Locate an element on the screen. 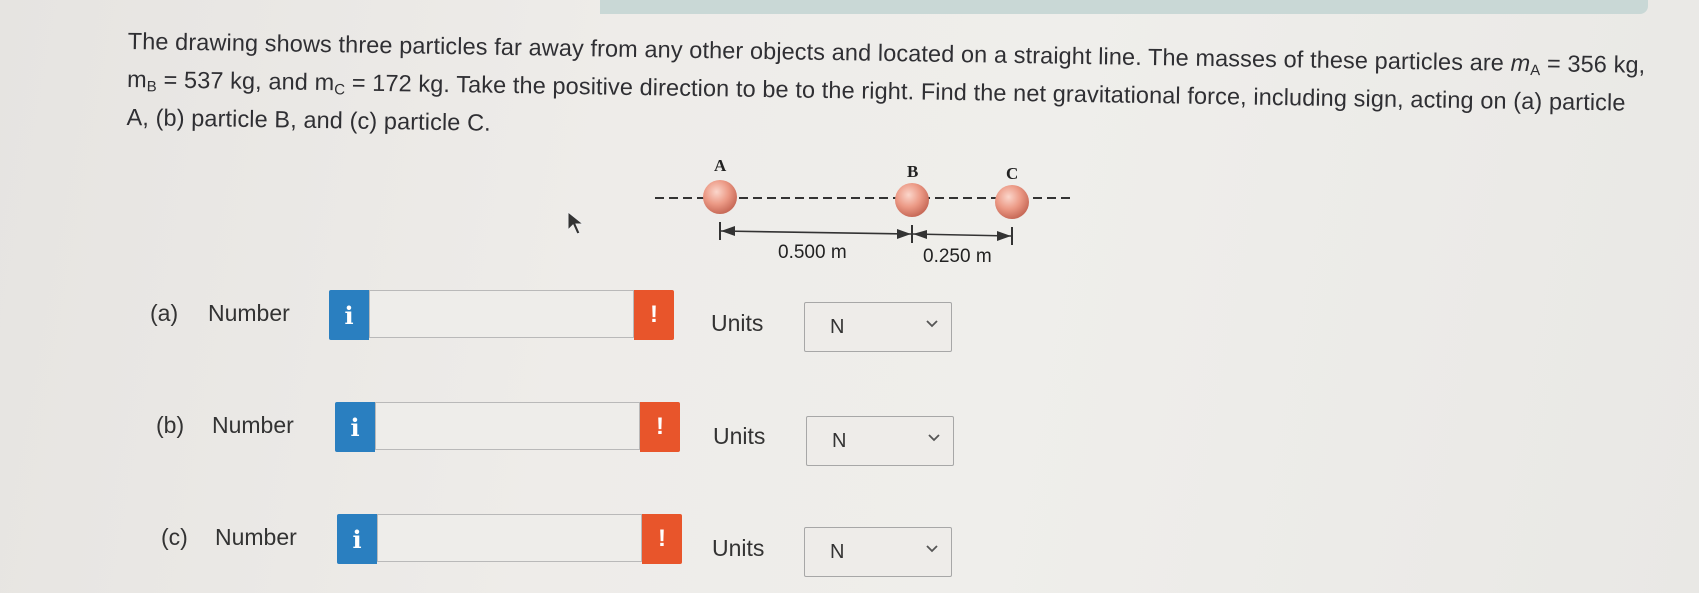  warning-button-a: ! is located at coordinates (654, 315).